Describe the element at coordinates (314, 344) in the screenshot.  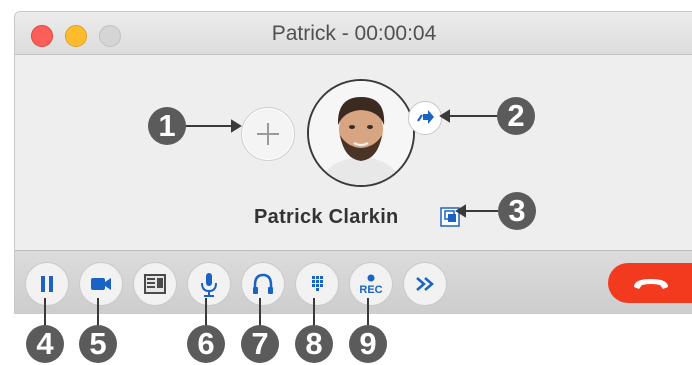
I see `callout-8: 8` at that location.